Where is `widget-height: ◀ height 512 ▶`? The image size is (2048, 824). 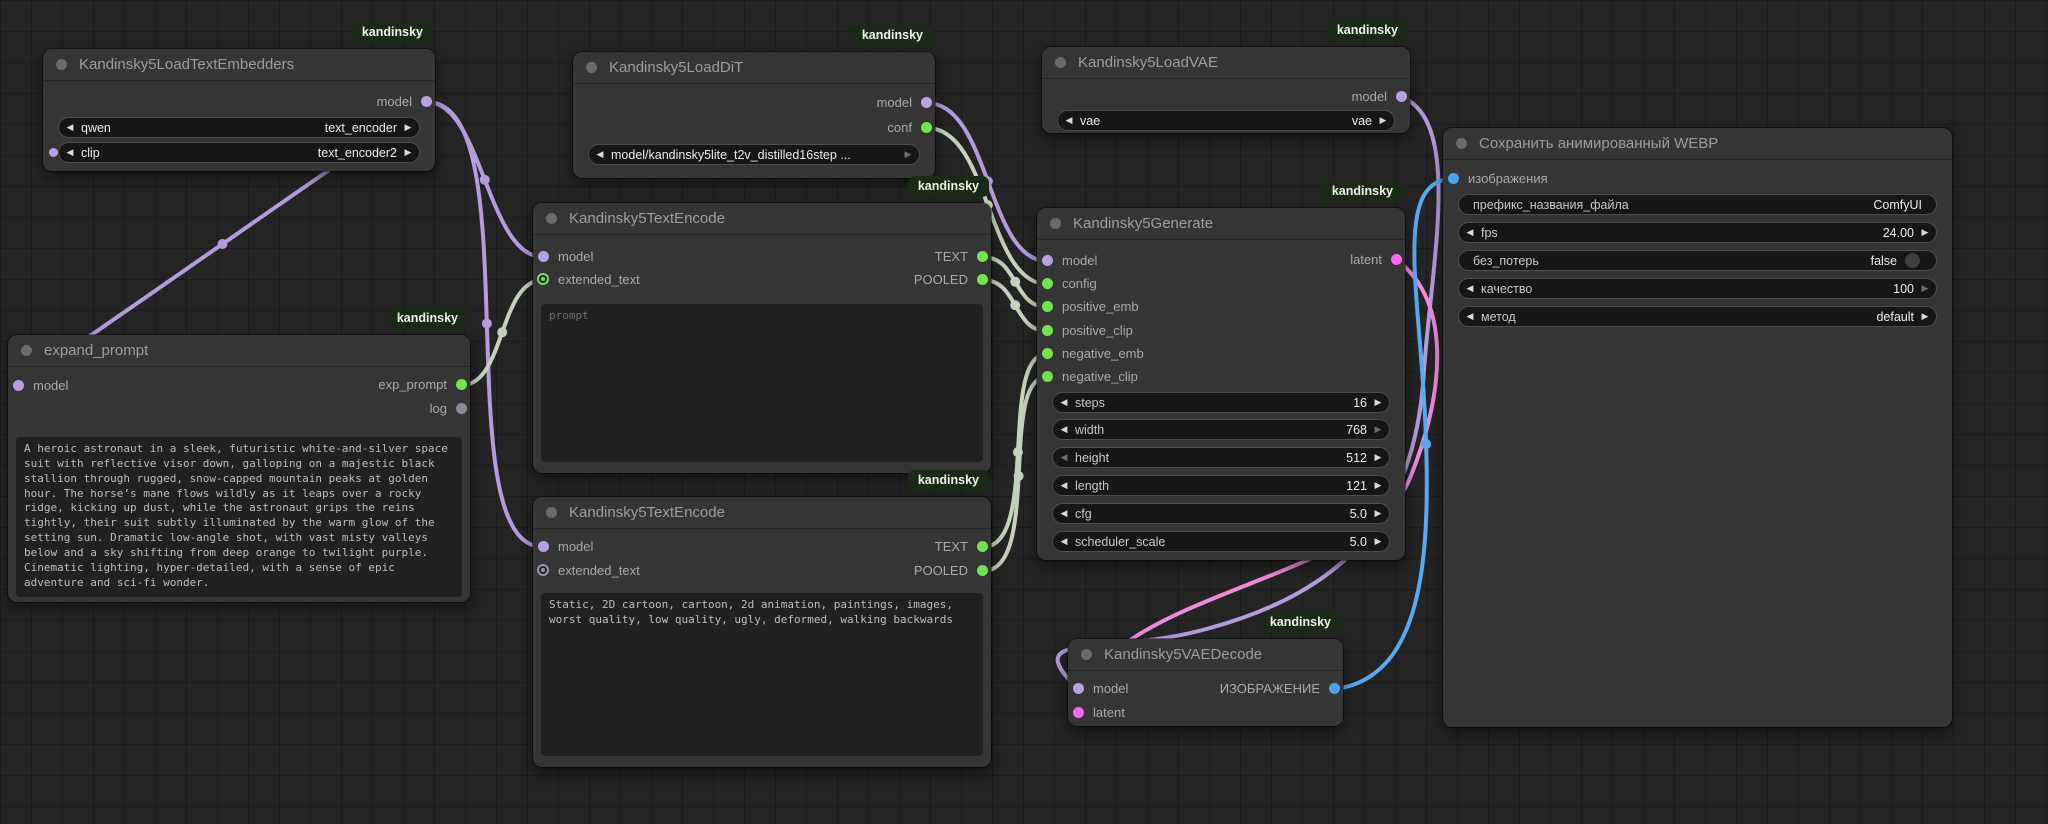
widget-height: ◀ height 512 ▶ is located at coordinates (1221, 457).